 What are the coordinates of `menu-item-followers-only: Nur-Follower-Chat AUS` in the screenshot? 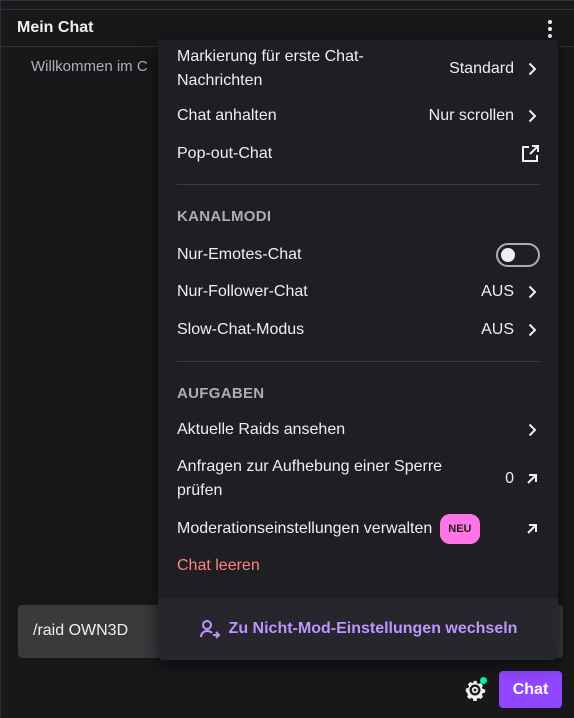 It's located at (358, 292).